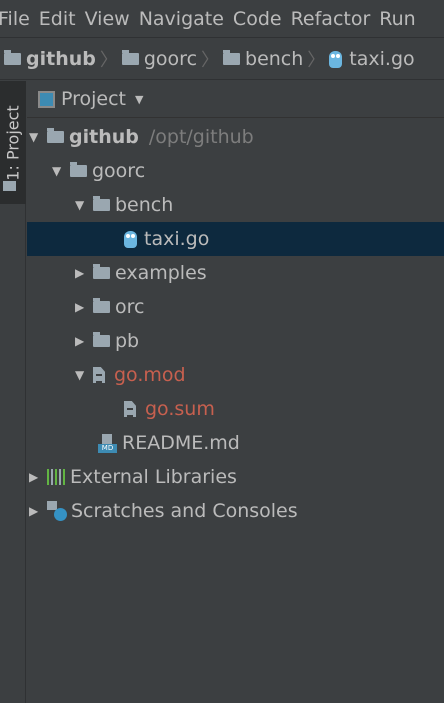 Image resolution: width=444 pixels, height=703 pixels. Describe the element at coordinates (235, 239) in the screenshot. I see `tree-item-taxi-go: taxi.go` at that location.